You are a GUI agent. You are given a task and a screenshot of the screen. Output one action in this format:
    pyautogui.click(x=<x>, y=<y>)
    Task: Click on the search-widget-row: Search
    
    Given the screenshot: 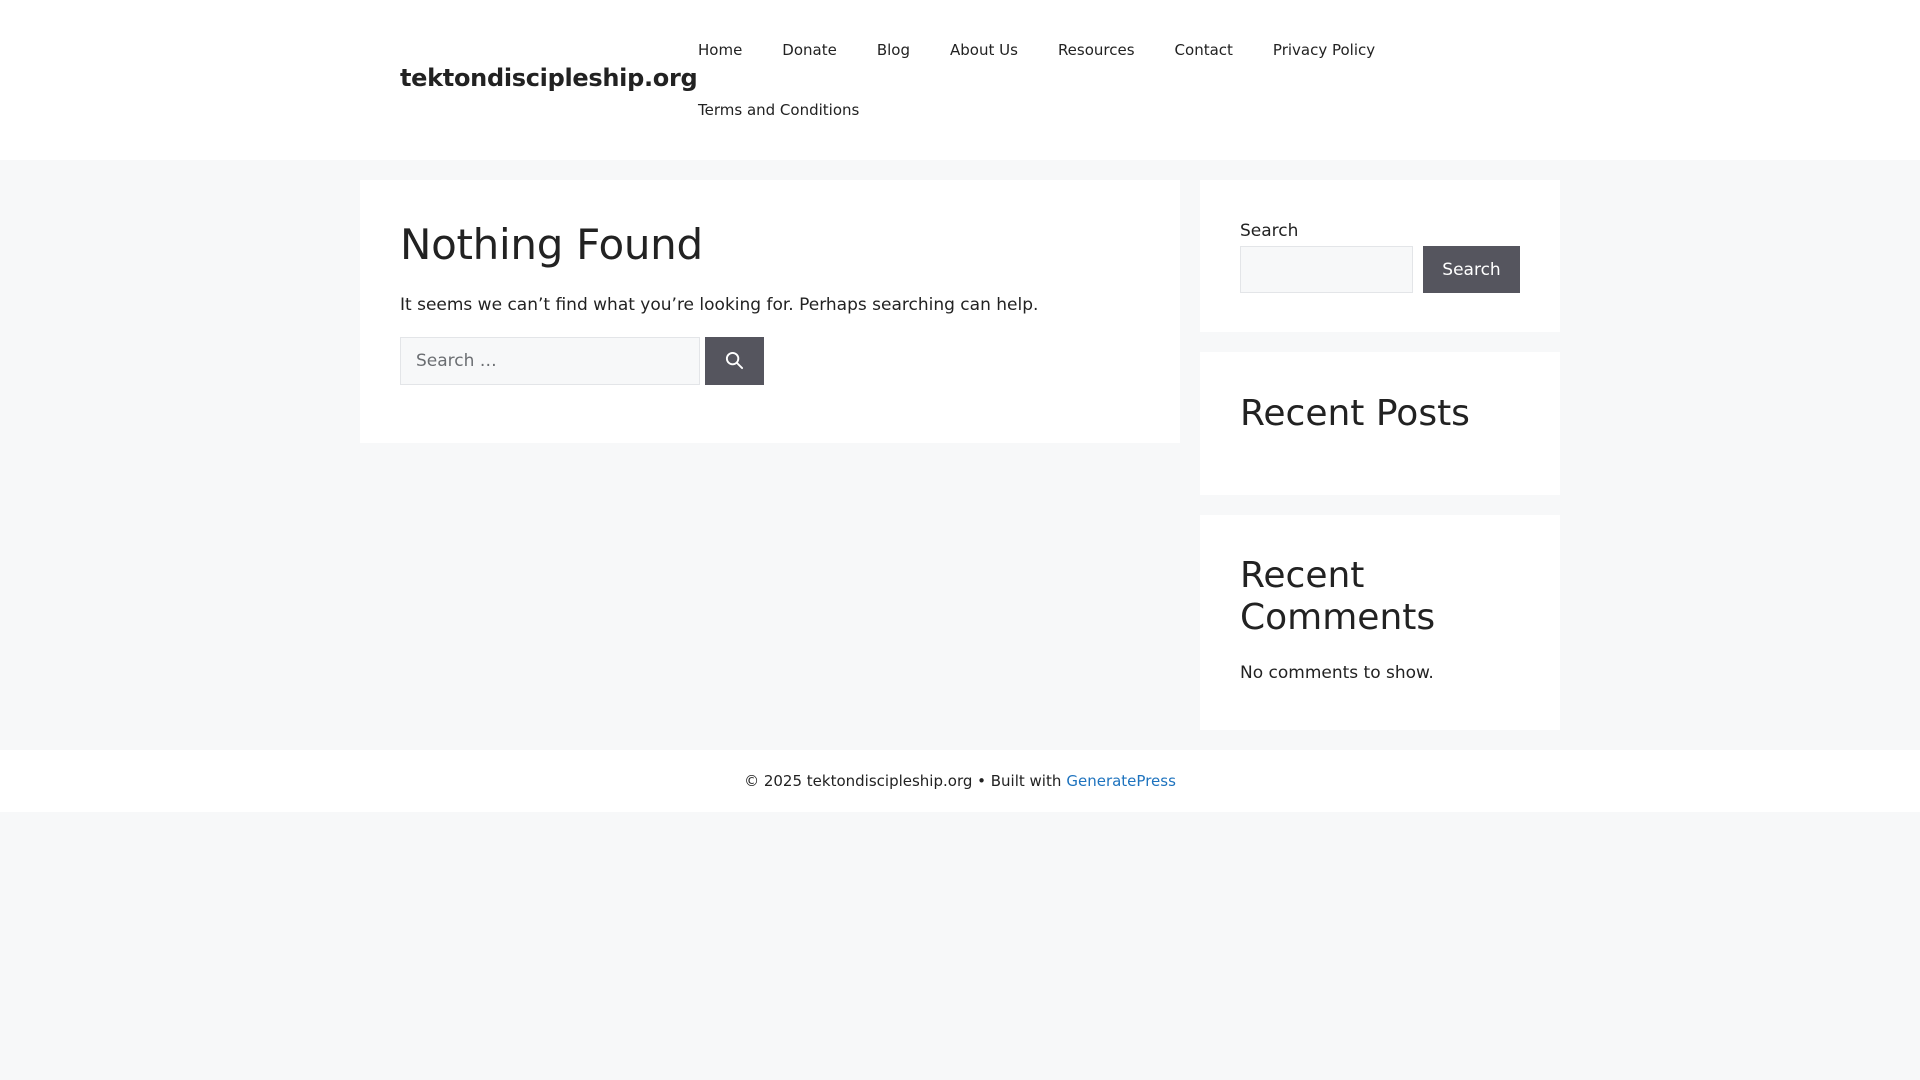 What is the action you would take?
    pyautogui.click(x=1380, y=269)
    